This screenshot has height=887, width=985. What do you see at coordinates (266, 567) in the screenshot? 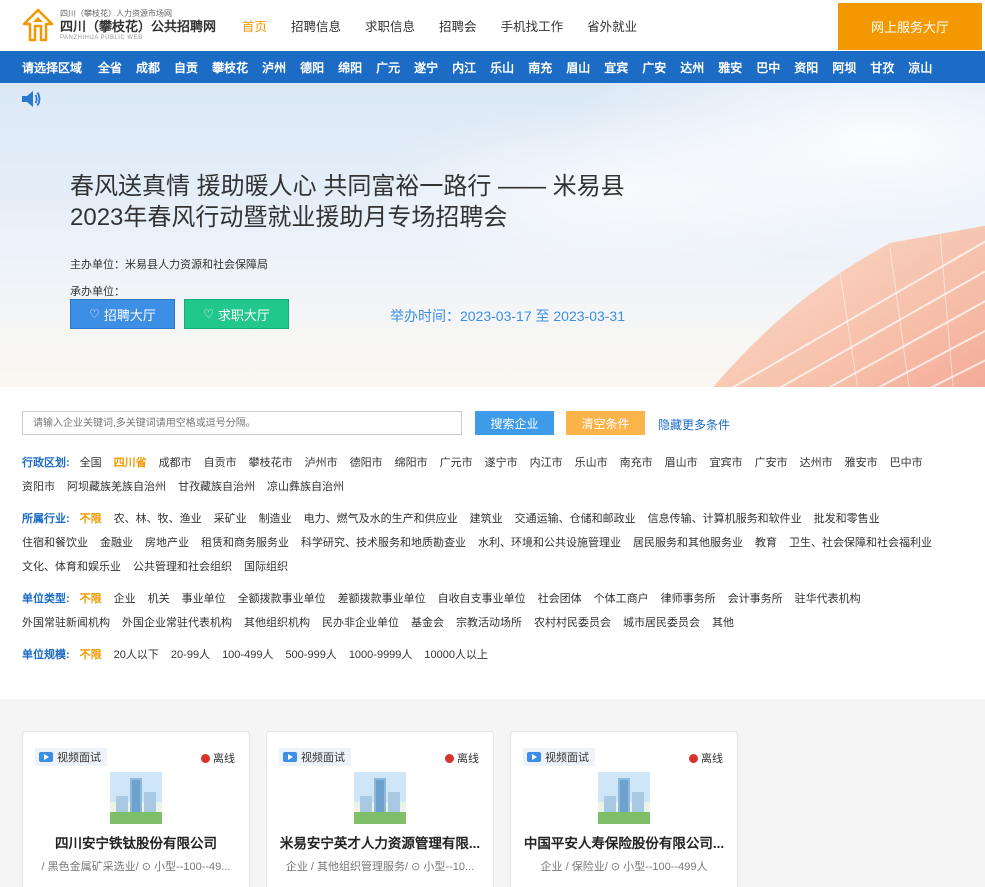
I see `filter-option: 国际组织` at bounding box center [266, 567].